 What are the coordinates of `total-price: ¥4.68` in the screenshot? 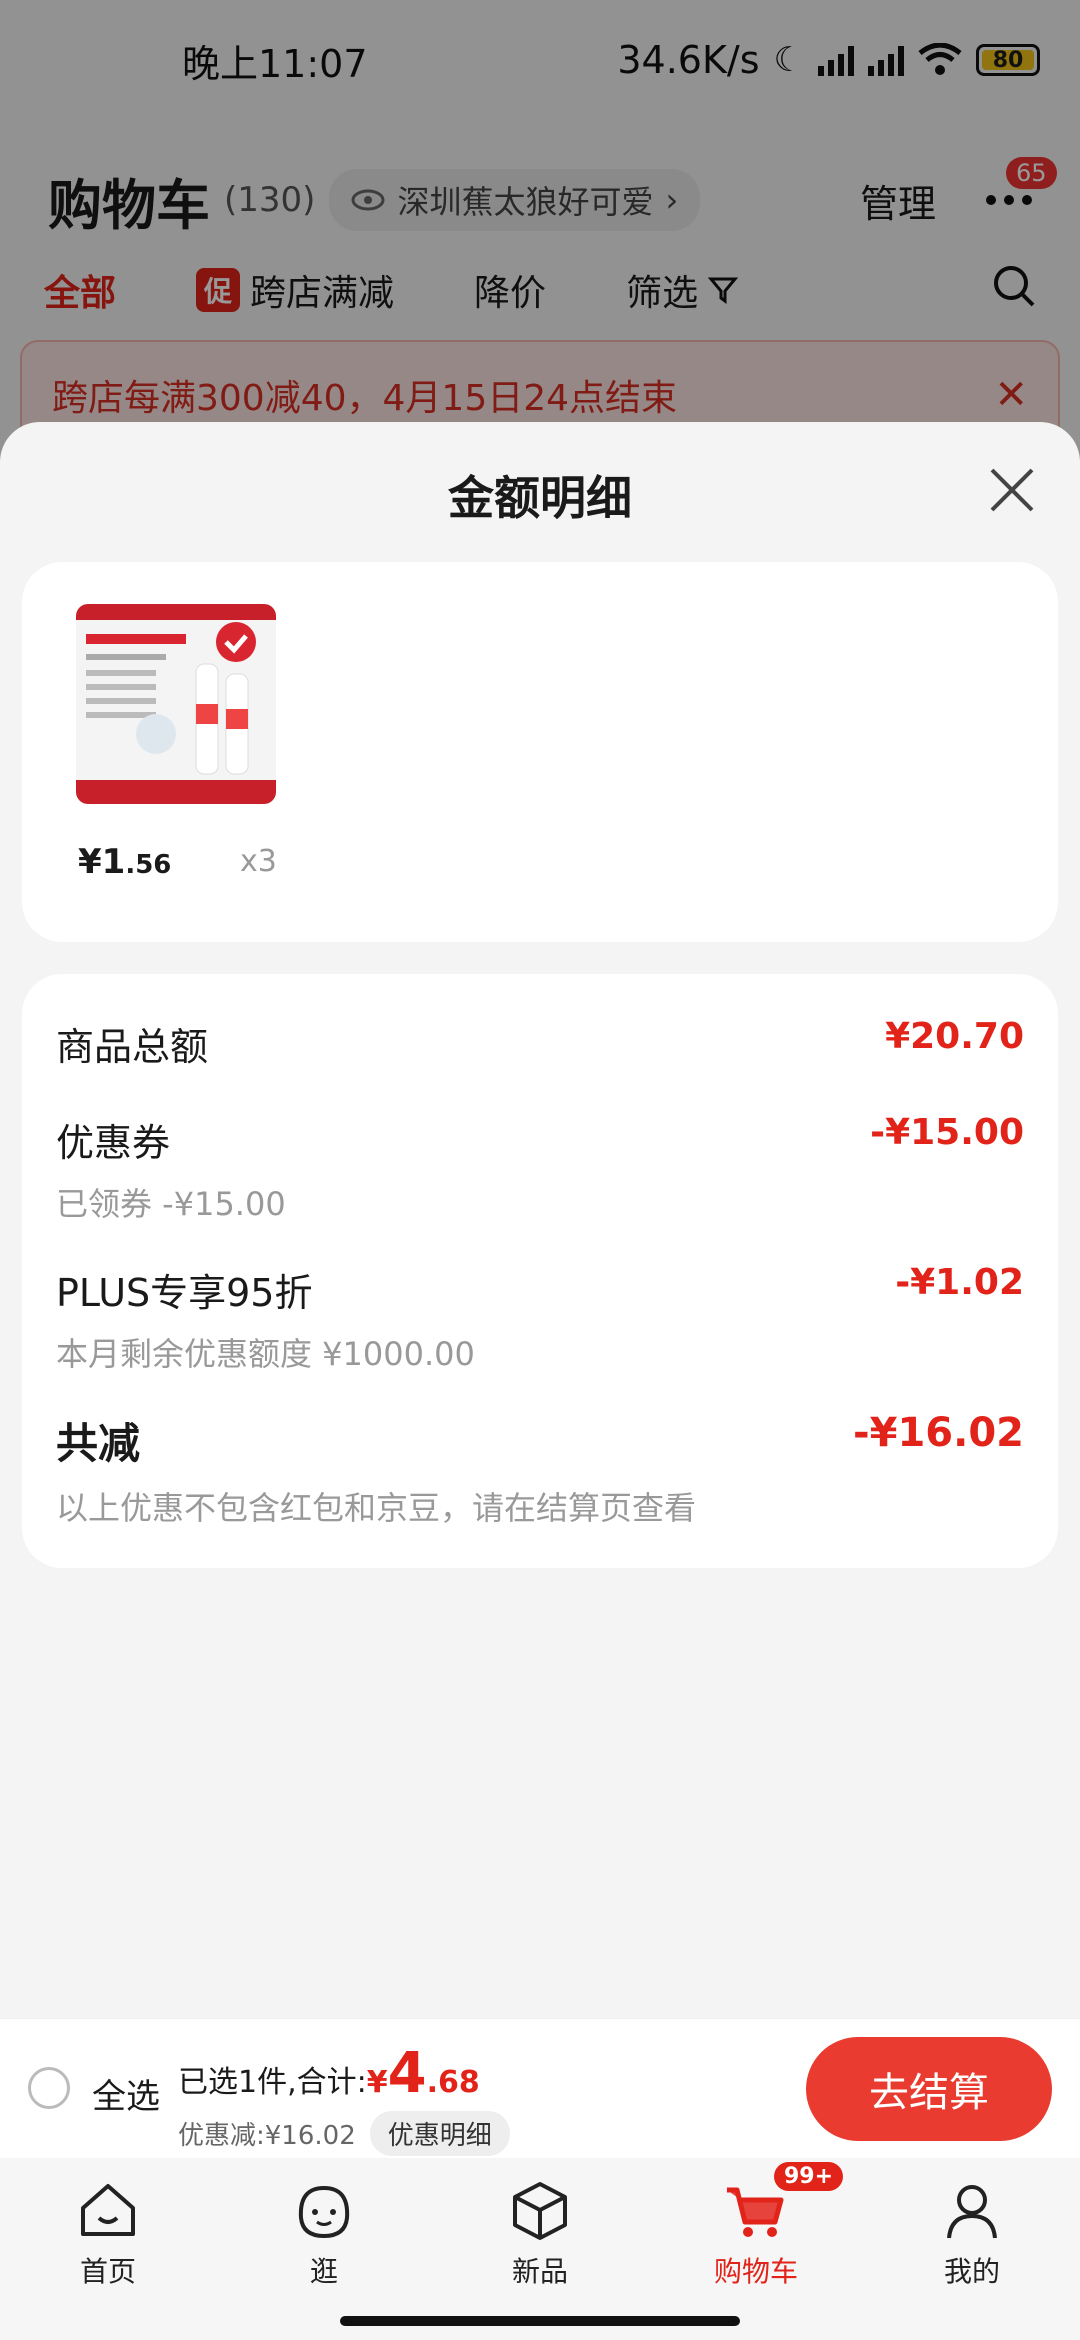 It's located at (423, 2073).